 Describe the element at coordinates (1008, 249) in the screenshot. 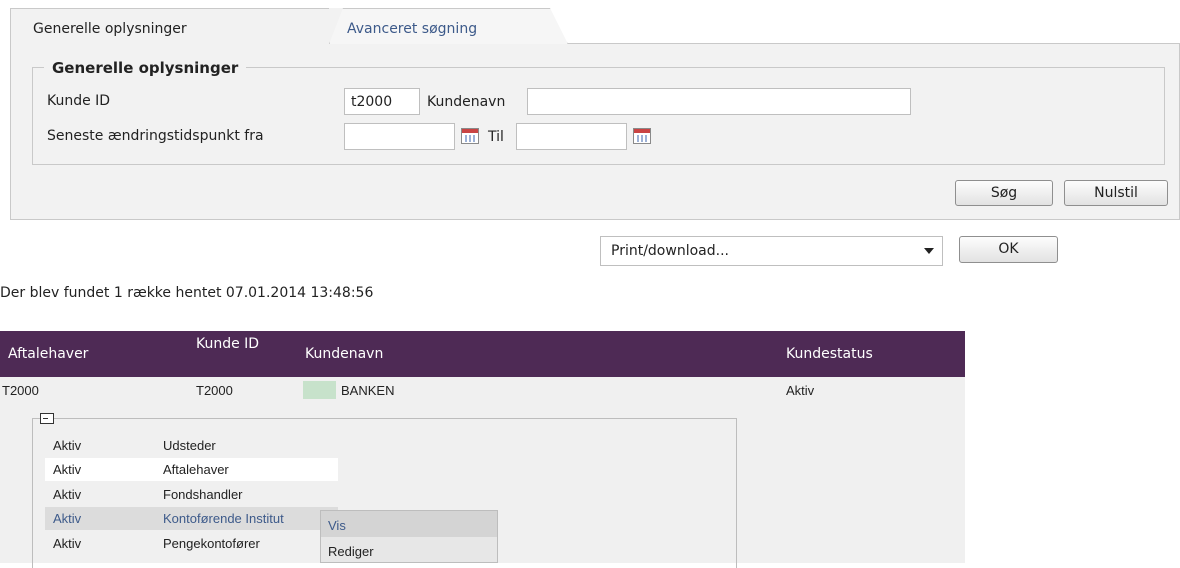

I see `ok-button: OK` at that location.